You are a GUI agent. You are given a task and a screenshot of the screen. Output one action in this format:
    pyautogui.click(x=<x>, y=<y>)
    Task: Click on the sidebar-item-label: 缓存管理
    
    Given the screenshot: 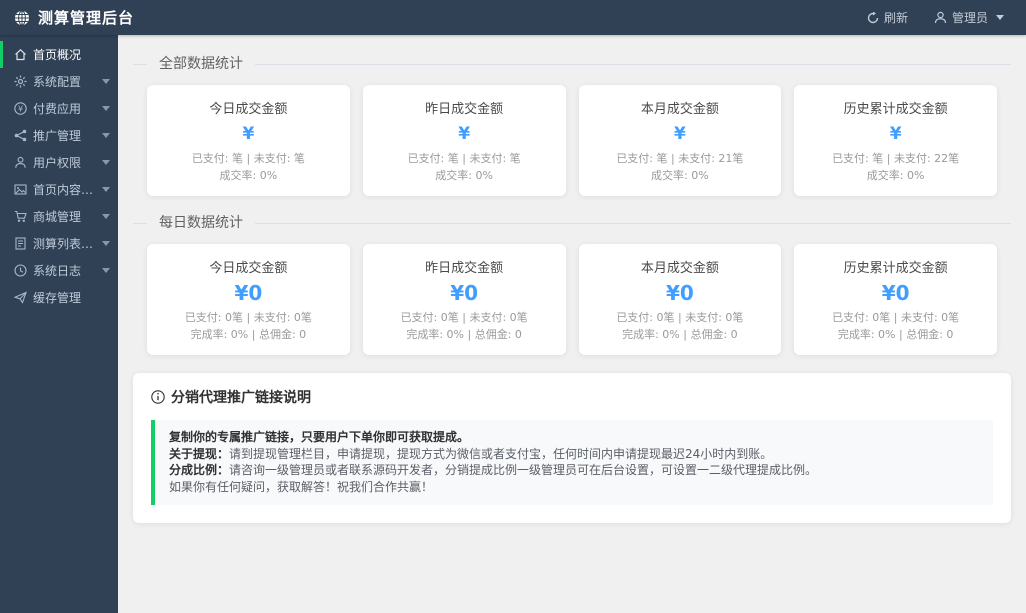 What is the action you would take?
    pyautogui.click(x=57, y=298)
    